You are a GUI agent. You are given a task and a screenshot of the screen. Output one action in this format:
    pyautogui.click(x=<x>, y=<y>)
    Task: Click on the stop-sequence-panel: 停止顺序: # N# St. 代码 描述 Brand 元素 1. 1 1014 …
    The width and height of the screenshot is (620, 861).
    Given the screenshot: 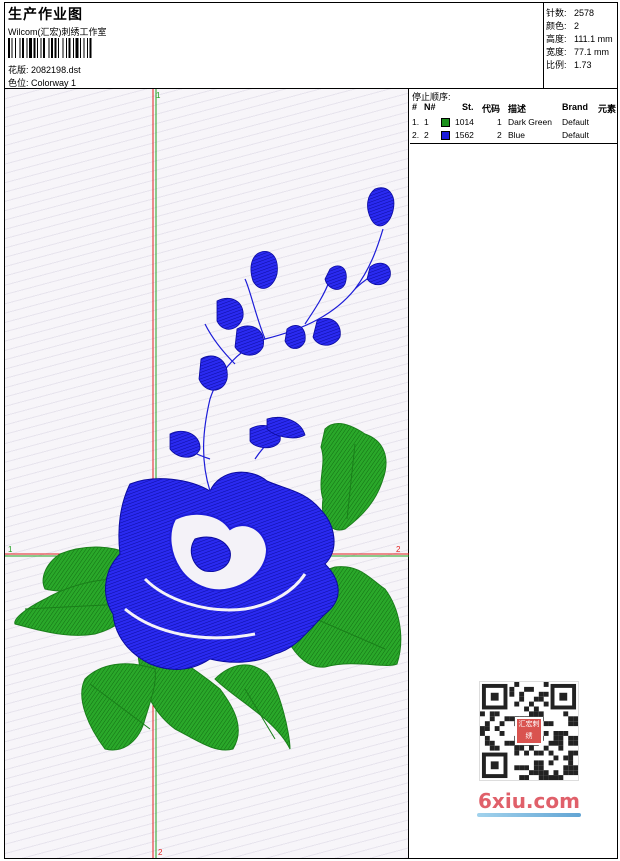 What is the action you would take?
    pyautogui.click(x=513, y=116)
    